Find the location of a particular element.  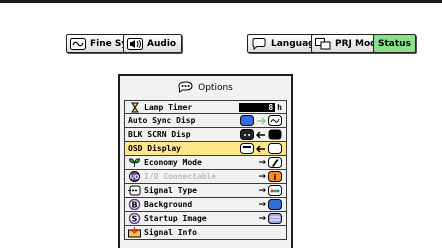

blue-bg-icon is located at coordinates (275, 204).